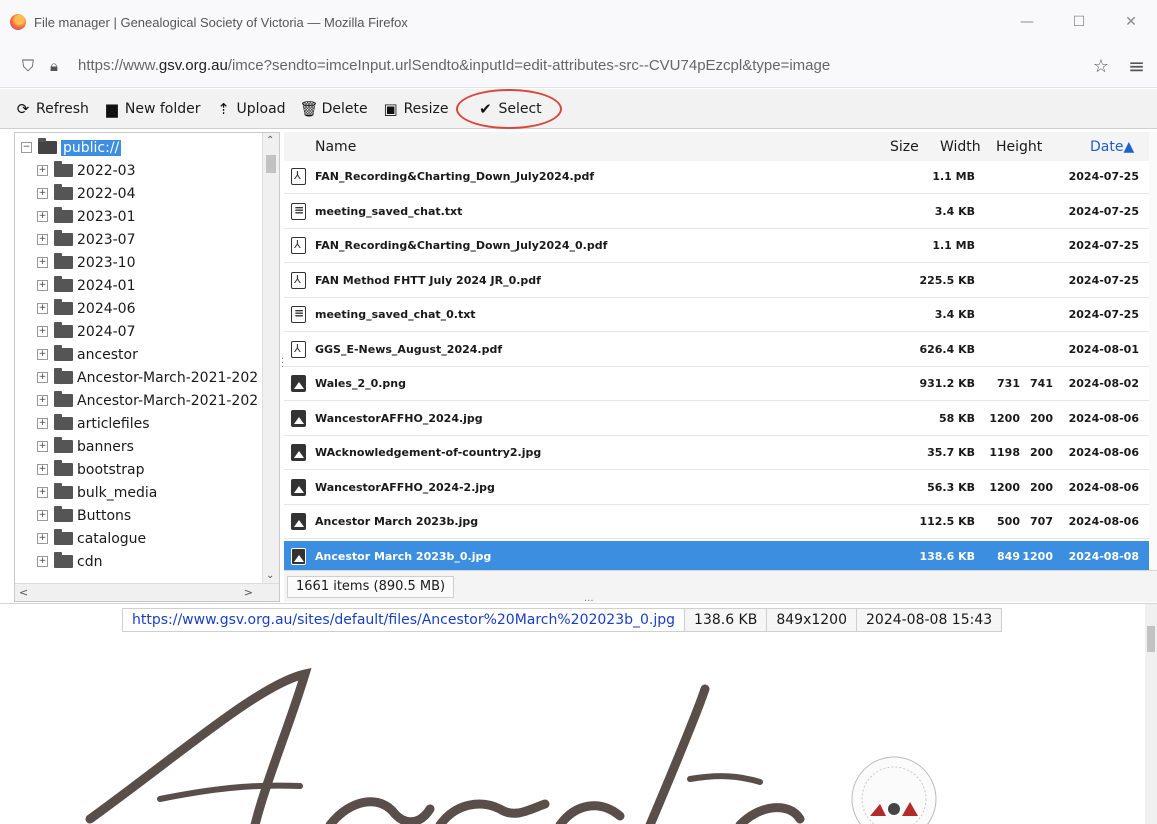 This screenshot has width=1157, height=824. What do you see at coordinates (1151, 639) in the screenshot?
I see `preview-scroll-thumb` at bounding box center [1151, 639].